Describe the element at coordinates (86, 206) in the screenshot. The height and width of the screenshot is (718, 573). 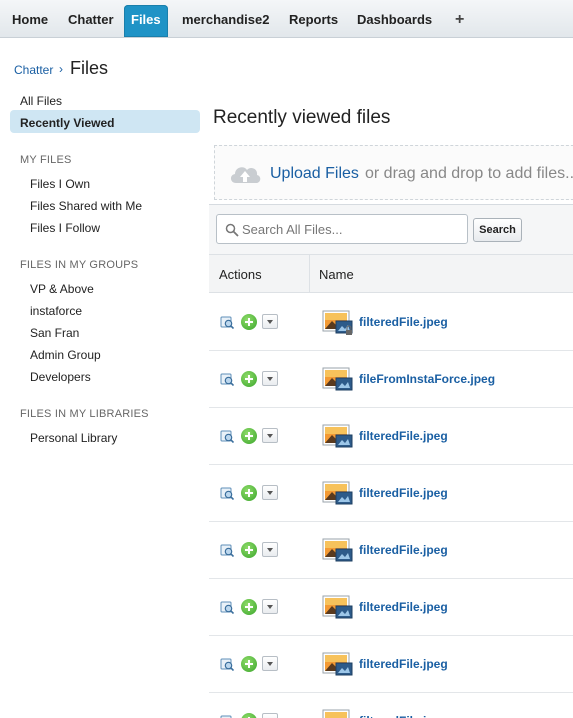
I see `sidebar-item-files-shared-with-me: Files Shared with Me` at that location.